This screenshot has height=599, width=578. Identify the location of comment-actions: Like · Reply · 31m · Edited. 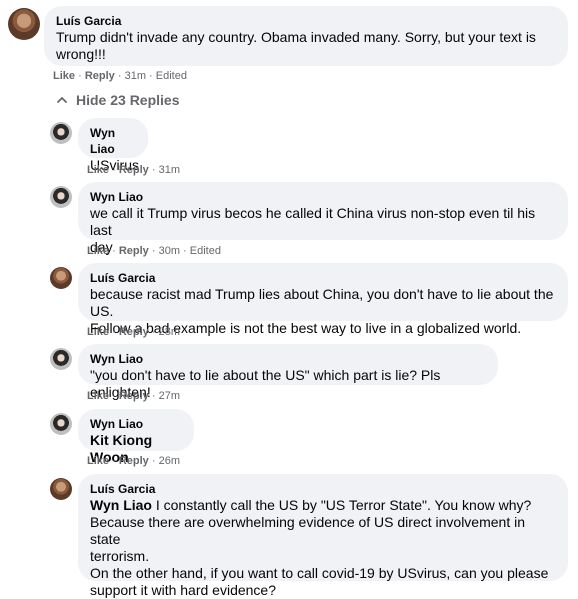
(120, 76).